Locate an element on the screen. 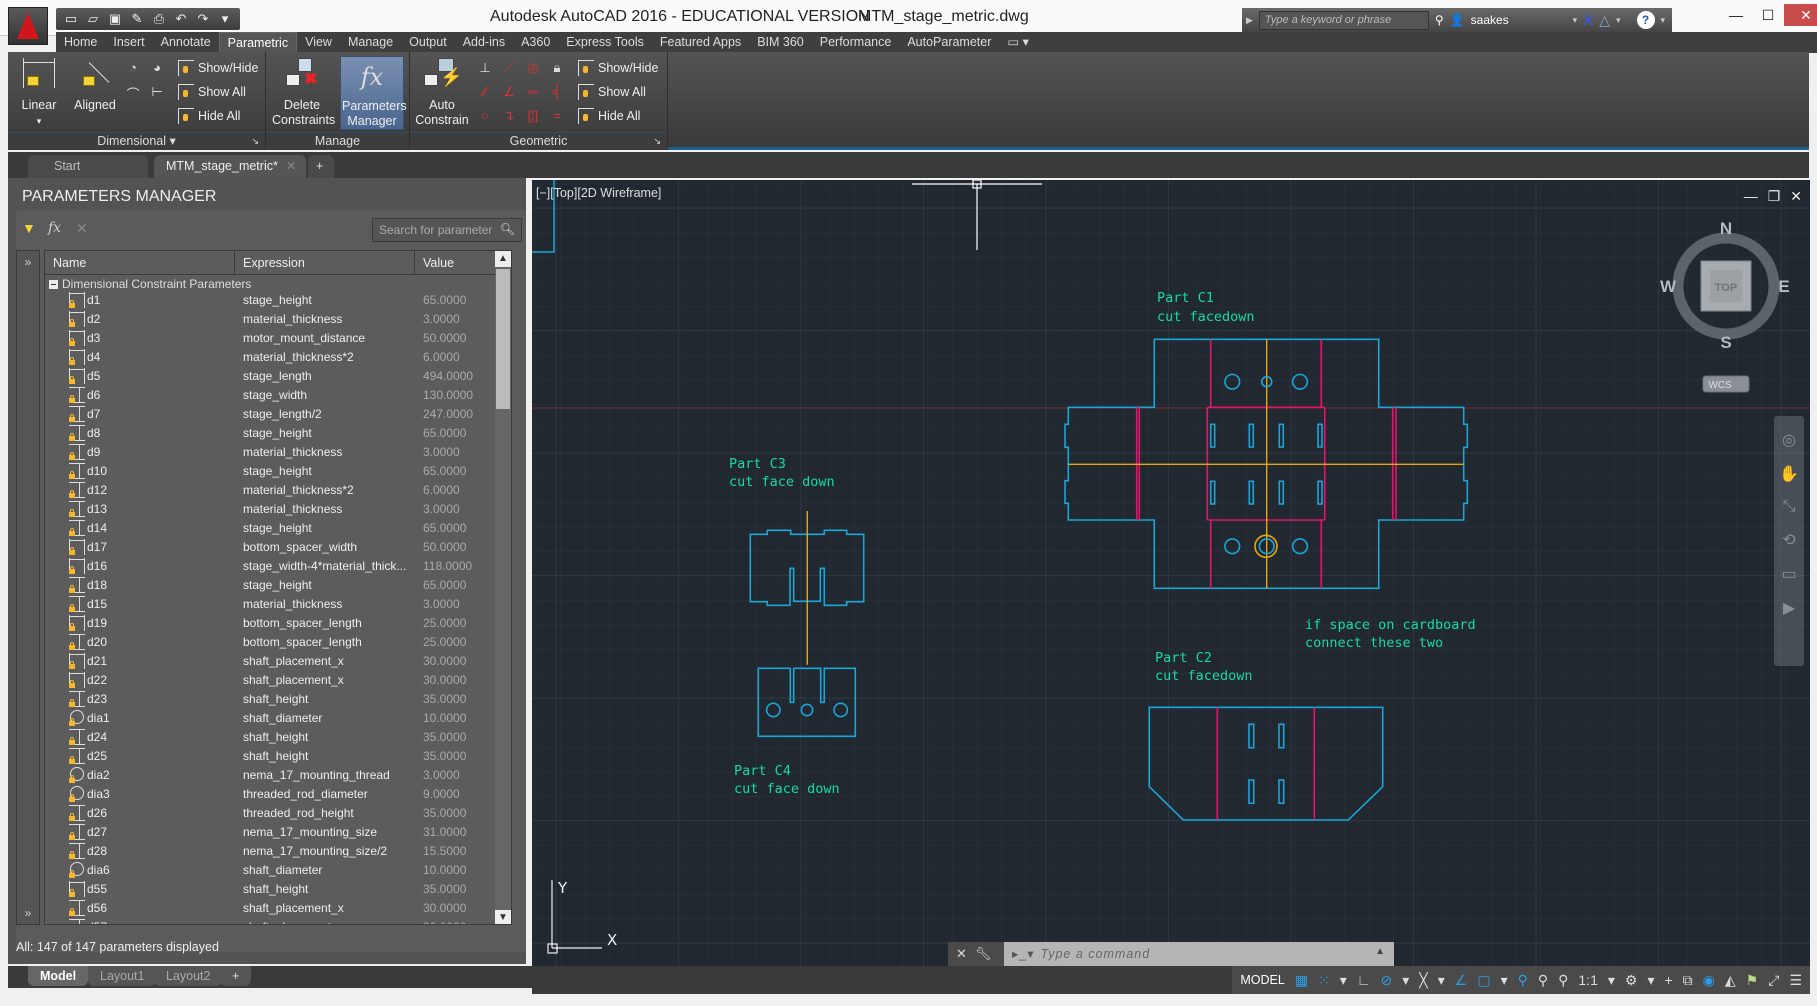 The image size is (1817, 1006). parameter-name: d8 is located at coordinates (93, 433).